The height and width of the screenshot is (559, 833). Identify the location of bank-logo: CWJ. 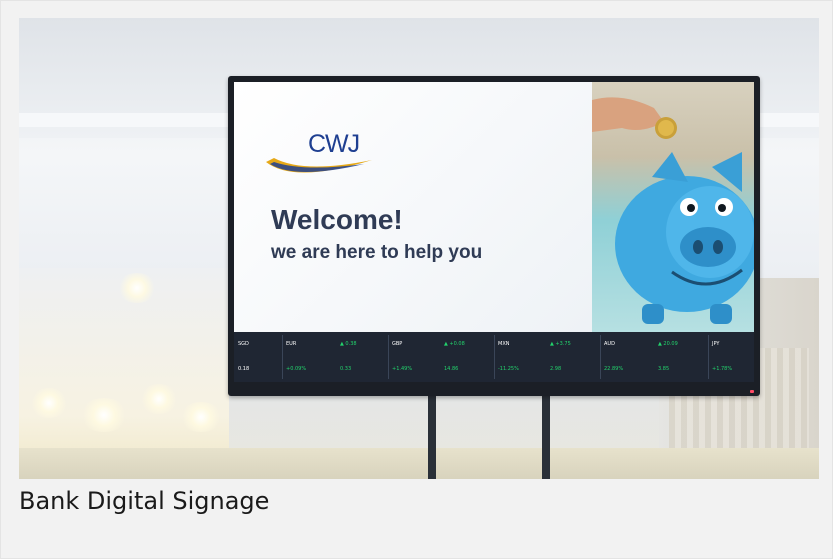
(324, 155).